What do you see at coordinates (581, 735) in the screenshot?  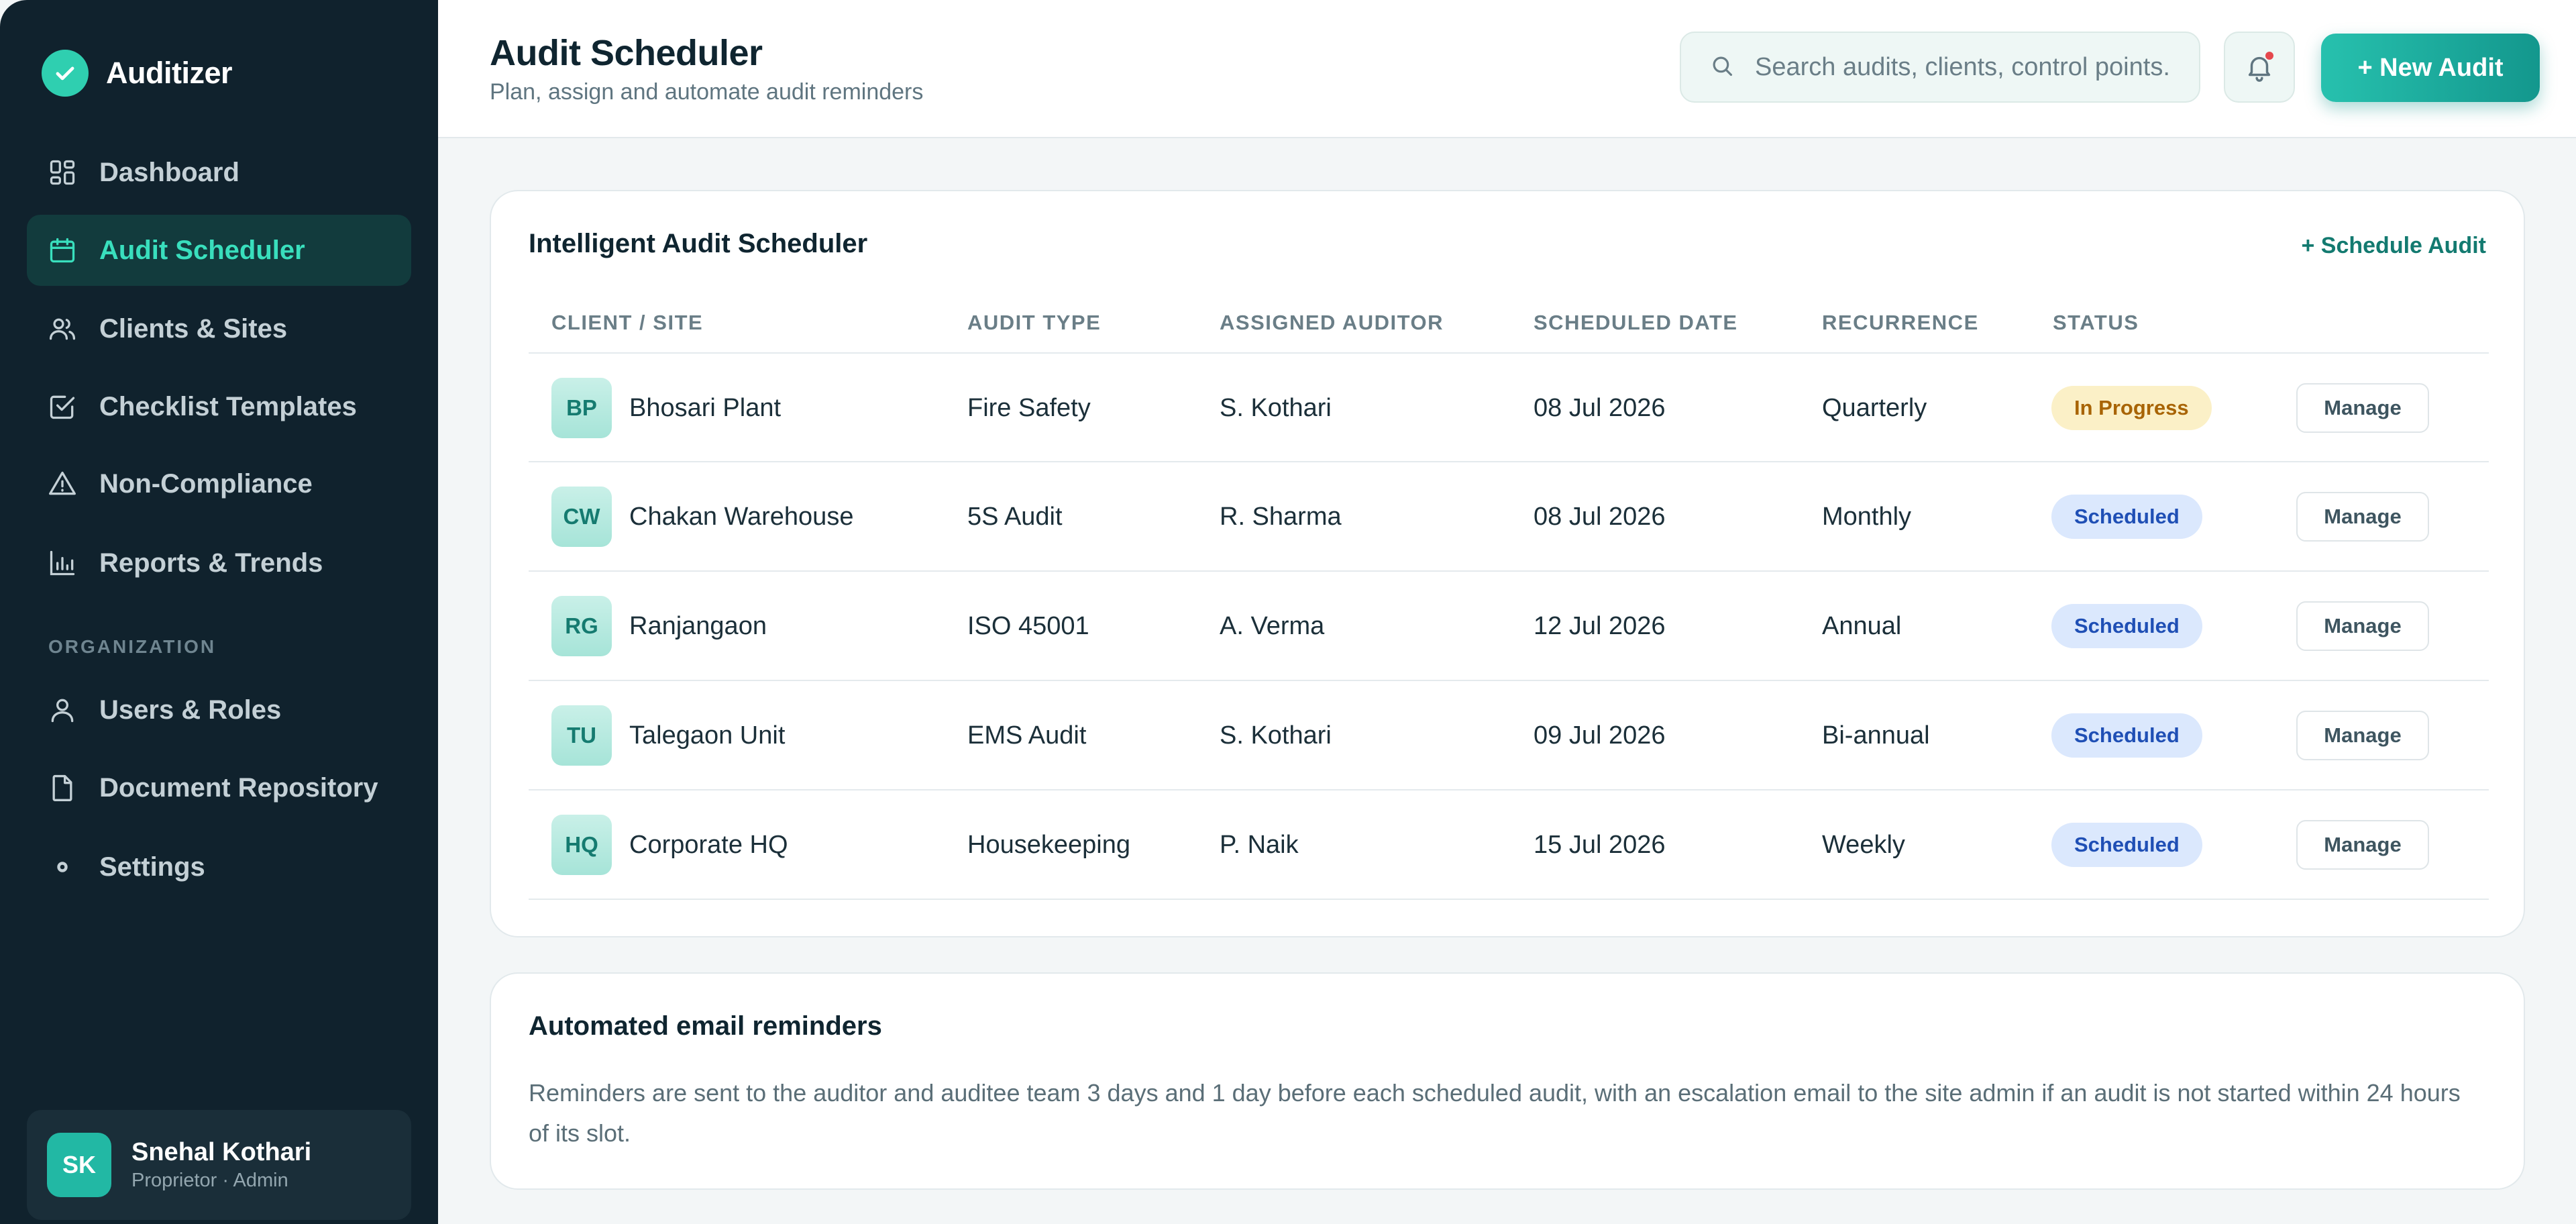 I see `site-initials: TU` at bounding box center [581, 735].